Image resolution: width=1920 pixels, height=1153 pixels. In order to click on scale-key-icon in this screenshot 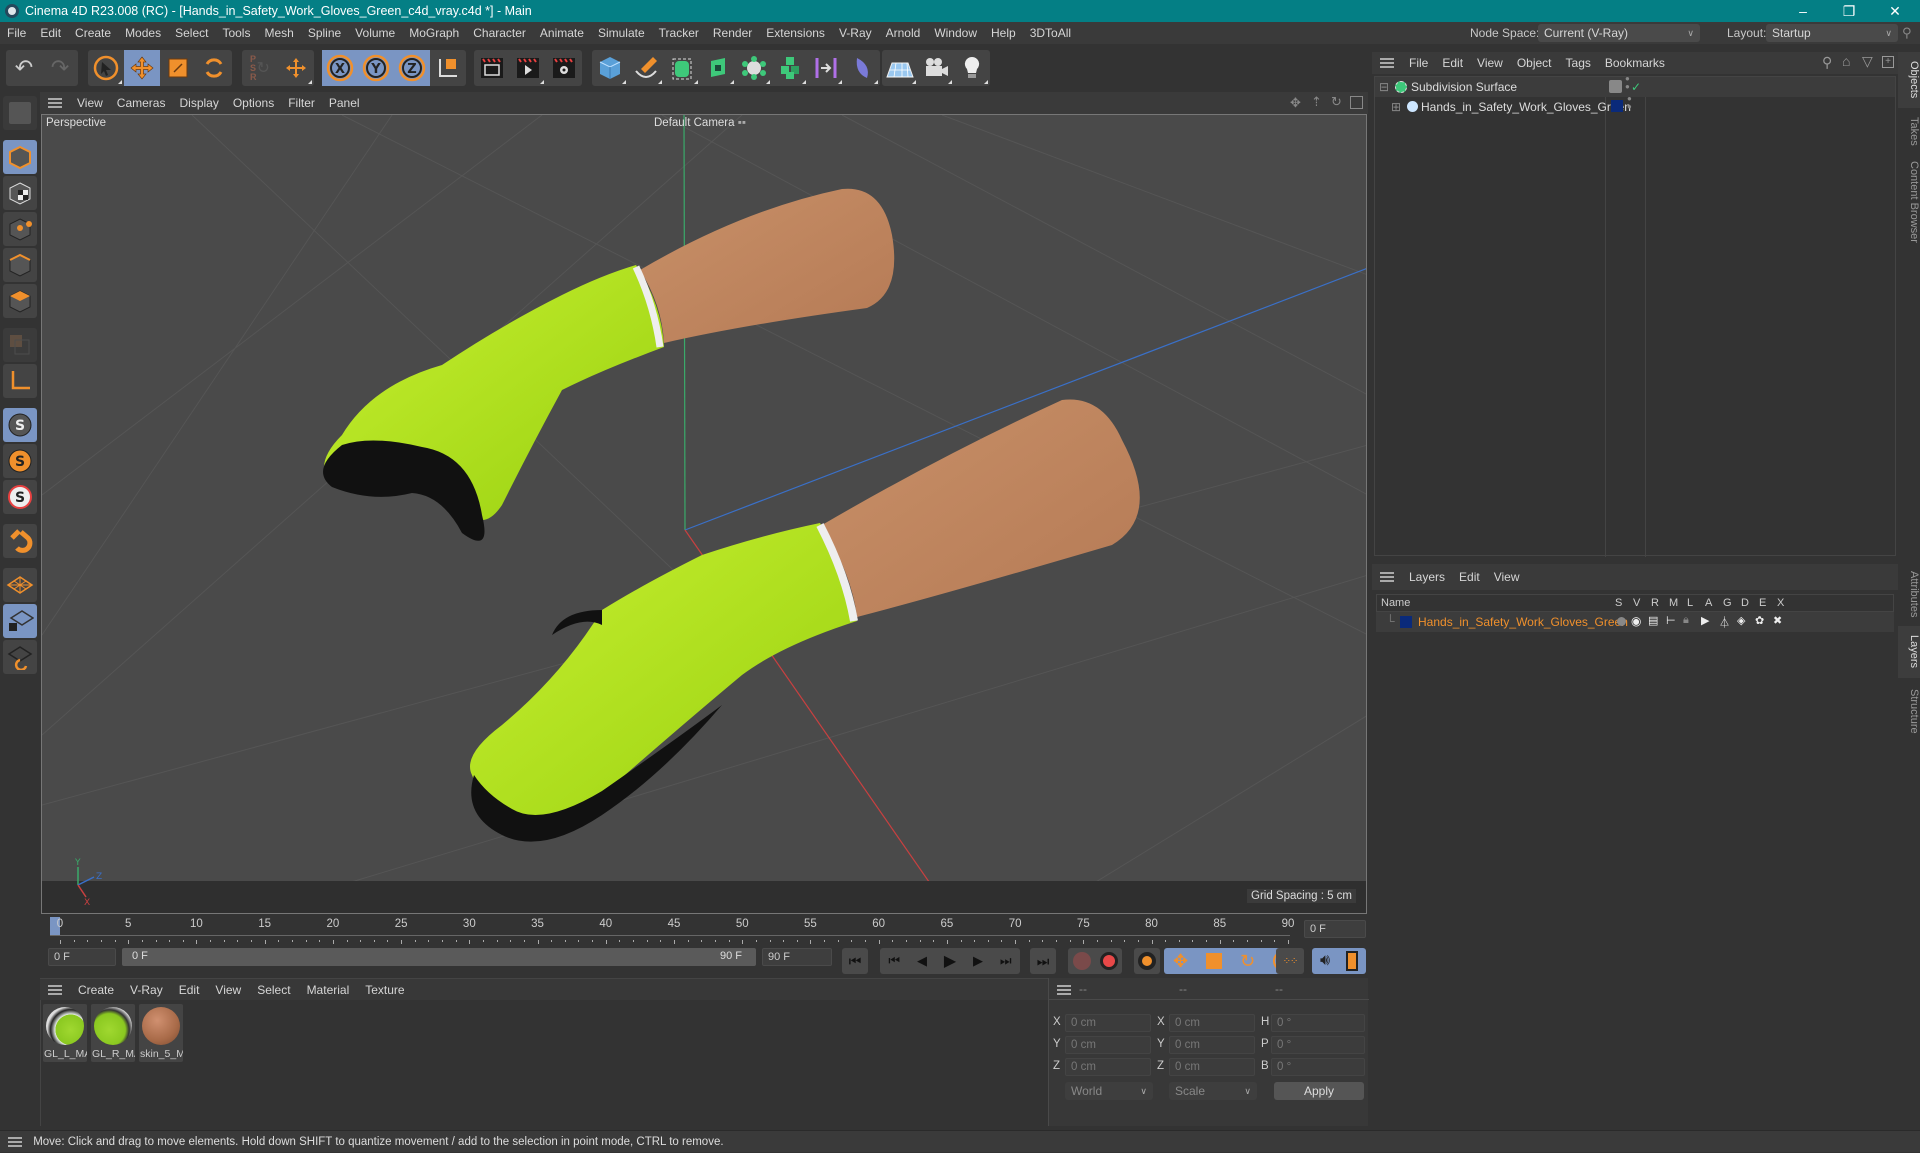, I will do `click(1214, 961)`.